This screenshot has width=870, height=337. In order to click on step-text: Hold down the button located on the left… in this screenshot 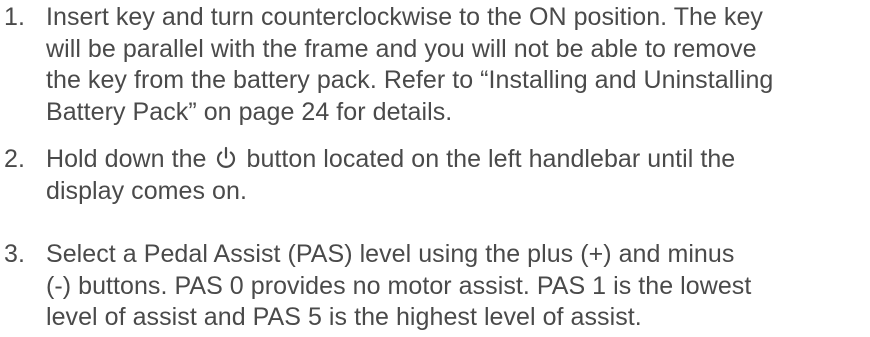, I will do `click(390, 175)`.